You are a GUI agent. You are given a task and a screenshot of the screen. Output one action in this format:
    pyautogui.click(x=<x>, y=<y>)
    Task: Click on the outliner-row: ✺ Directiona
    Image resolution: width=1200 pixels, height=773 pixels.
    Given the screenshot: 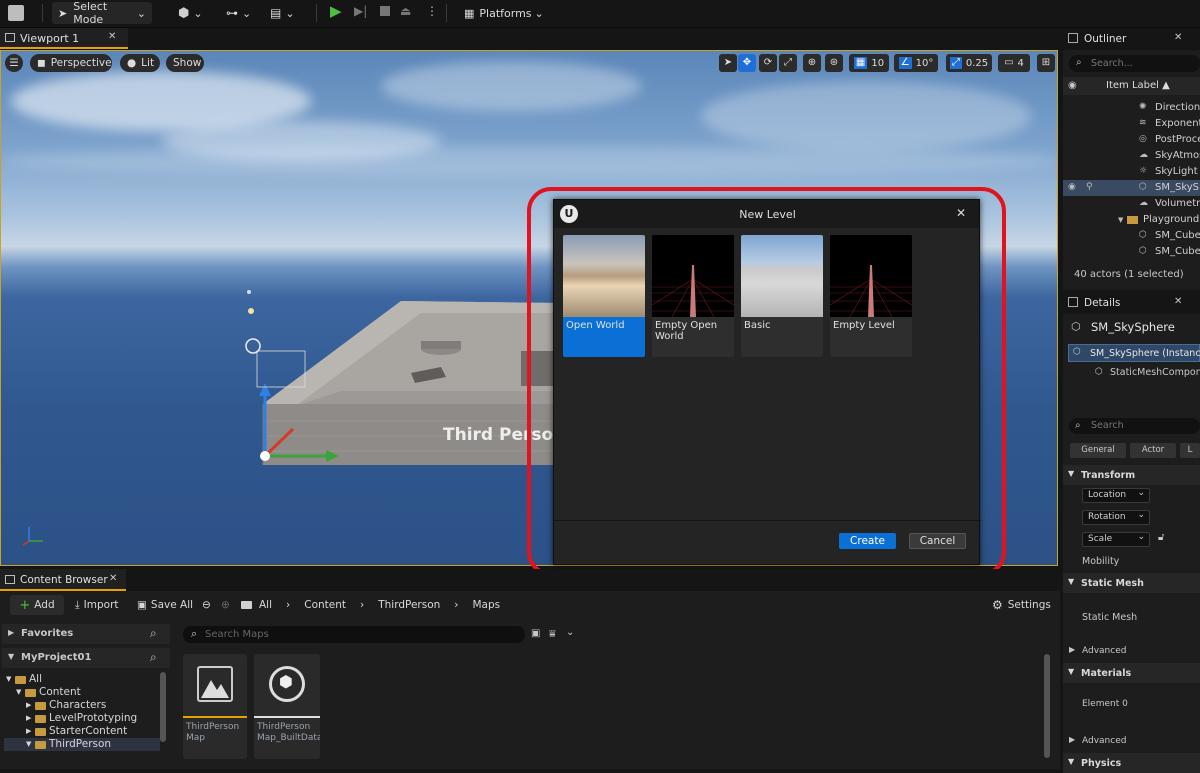 What is the action you would take?
    pyautogui.click(x=1131, y=108)
    